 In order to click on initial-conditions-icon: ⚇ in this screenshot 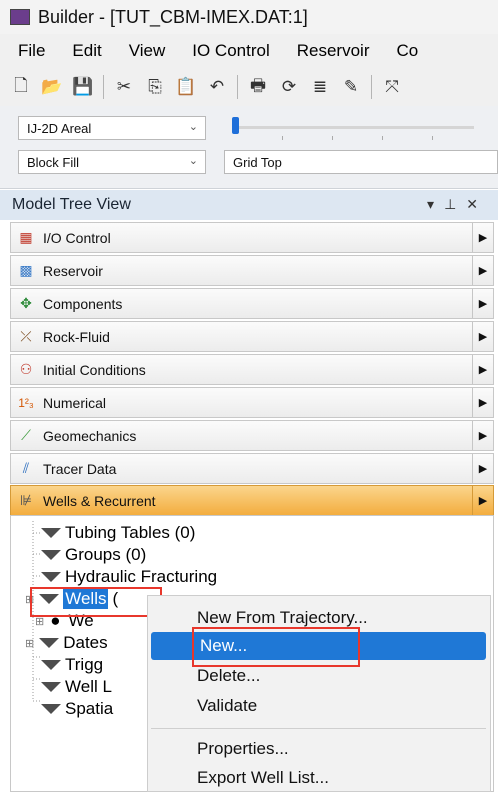, I will do `click(26, 369)`.